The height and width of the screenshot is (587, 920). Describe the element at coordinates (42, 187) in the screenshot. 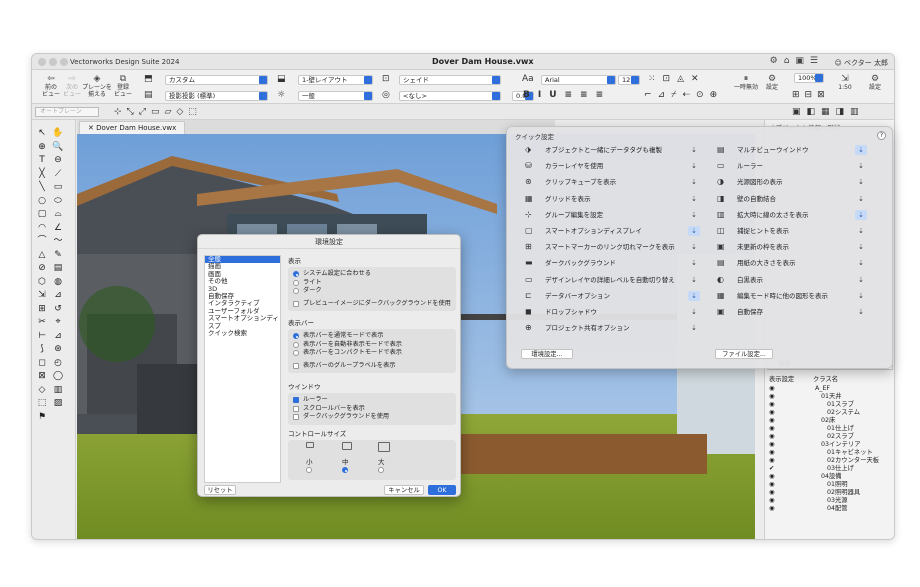

I see `tool-8-icon: ╲` at that location.